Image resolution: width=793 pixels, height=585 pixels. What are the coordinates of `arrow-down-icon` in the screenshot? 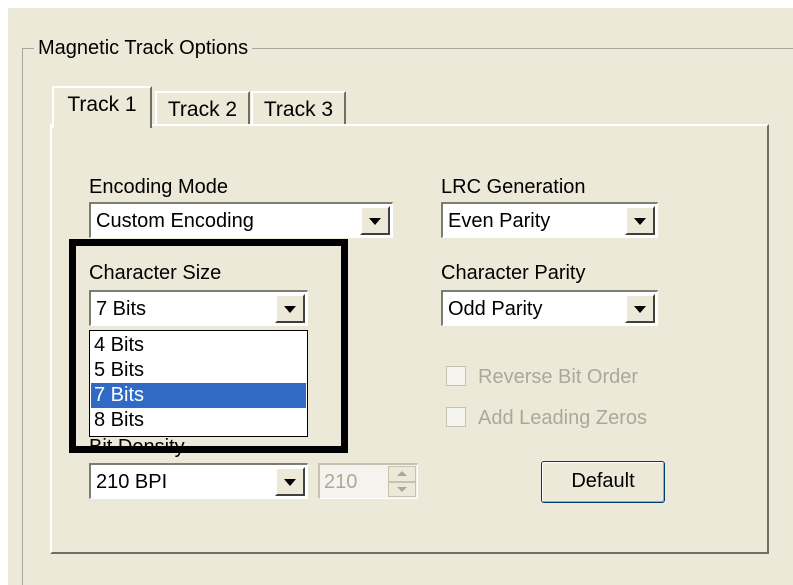 It's located at (402, 490).